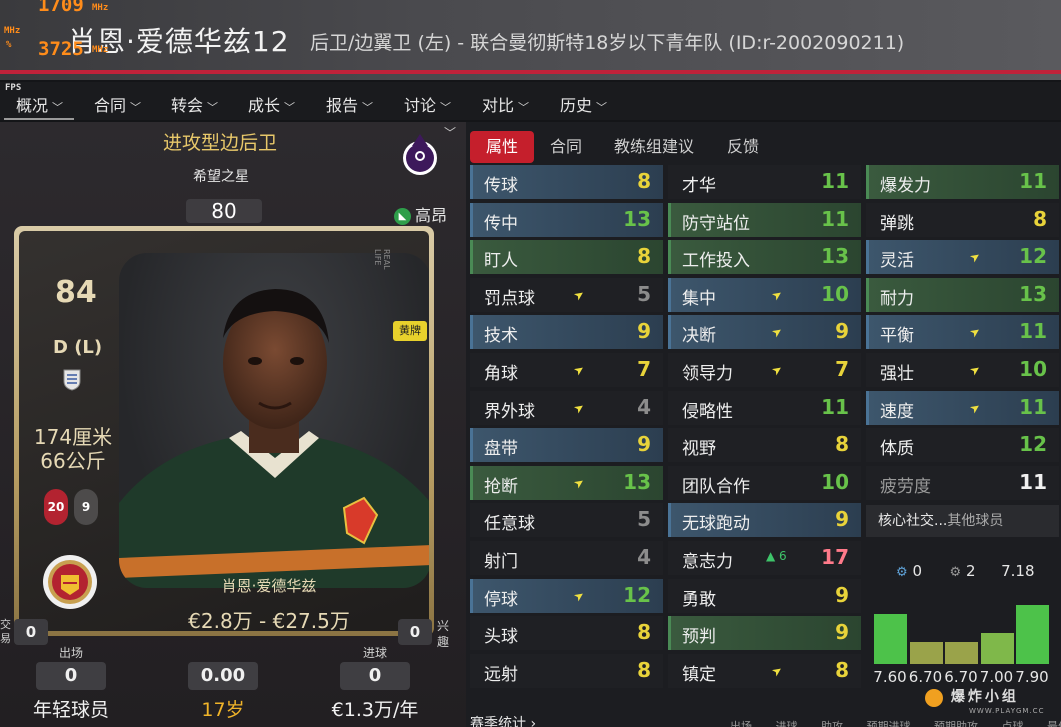 Image resolution: width=1061 pixels, height=727 pixels. What do you see at coordinates (962, 445) in the screenshot?
I see `attribute-row: 体质 12` at bounding box center [962, 445].